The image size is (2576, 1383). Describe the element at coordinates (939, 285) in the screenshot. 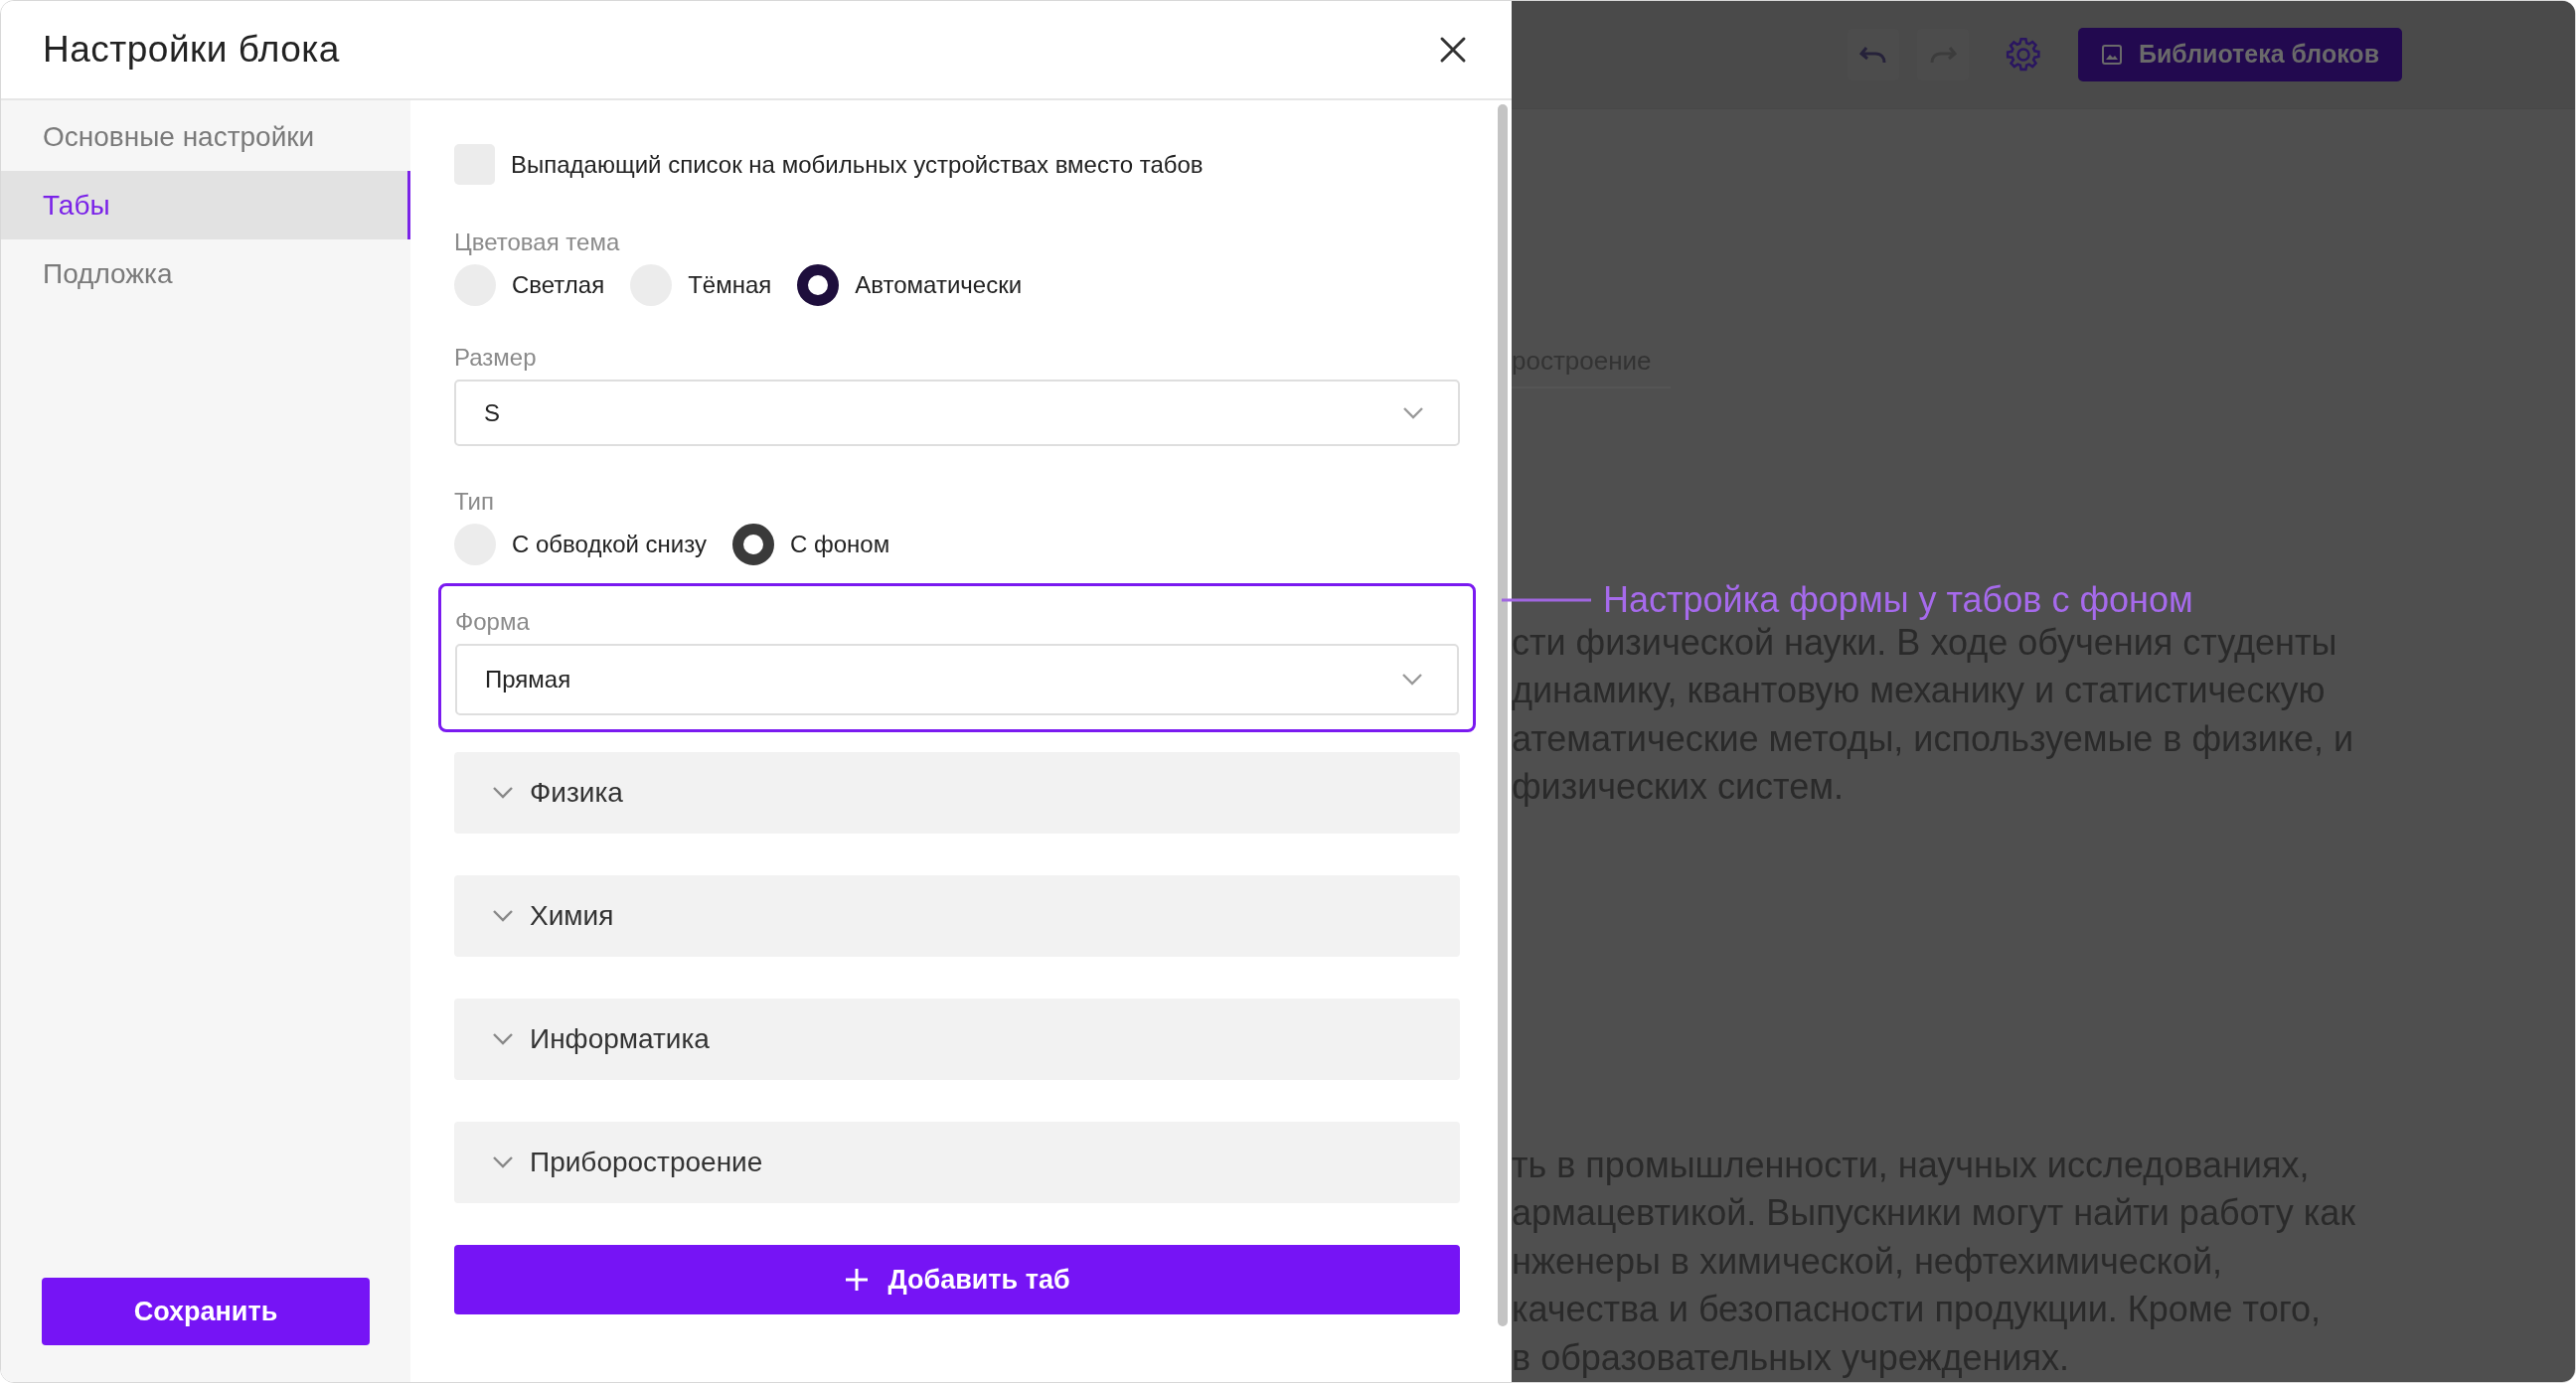

I see `radio-label: Автоматически` at that location.